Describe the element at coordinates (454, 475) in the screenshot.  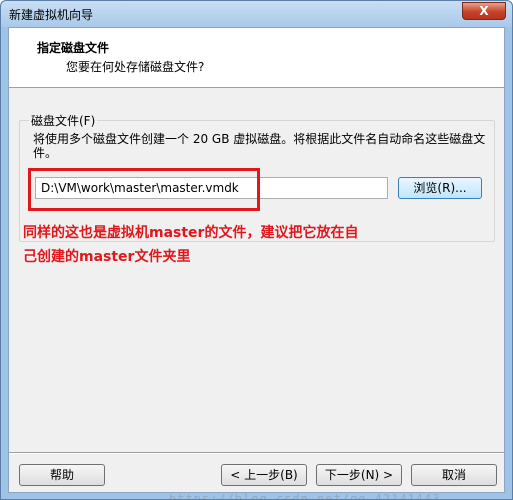
I see `cancel-button: 取消` at that location.